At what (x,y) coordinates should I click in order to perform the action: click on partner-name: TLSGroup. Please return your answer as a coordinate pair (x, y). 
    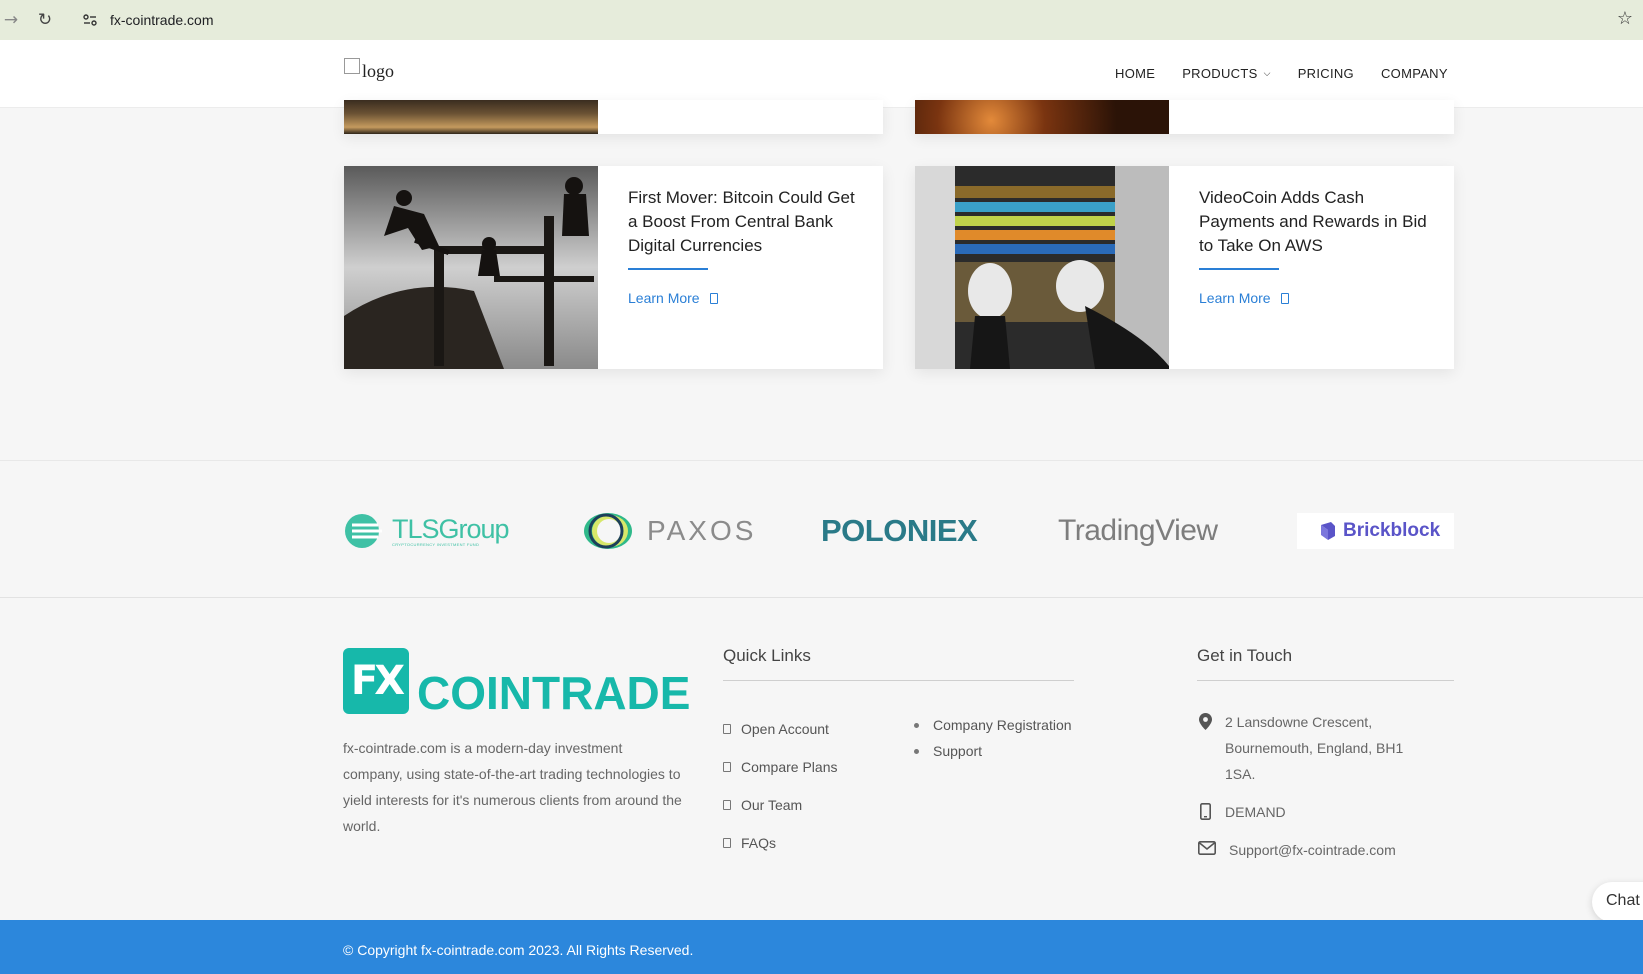
    Looking at the image, I should click on (451, 528).